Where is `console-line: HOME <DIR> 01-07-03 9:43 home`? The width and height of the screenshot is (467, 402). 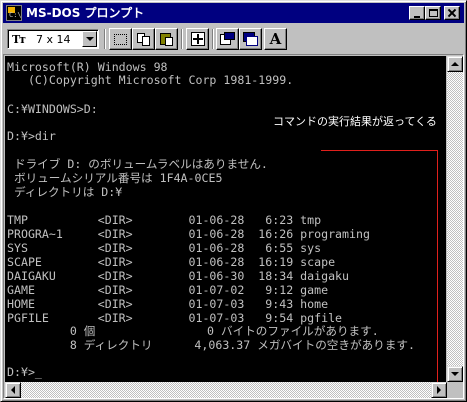 console-line: HOME <DIR> 01-07-03 9:43 home is located at coordinates (168, 304).